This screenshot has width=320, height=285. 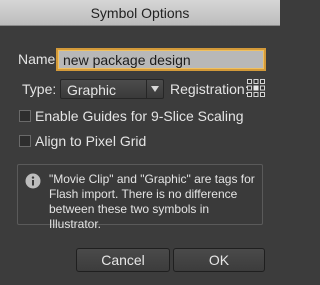 I want to click on enable-guides-label: Enable Guides for 9-Slice Scaling, so click(x=139, y=116).